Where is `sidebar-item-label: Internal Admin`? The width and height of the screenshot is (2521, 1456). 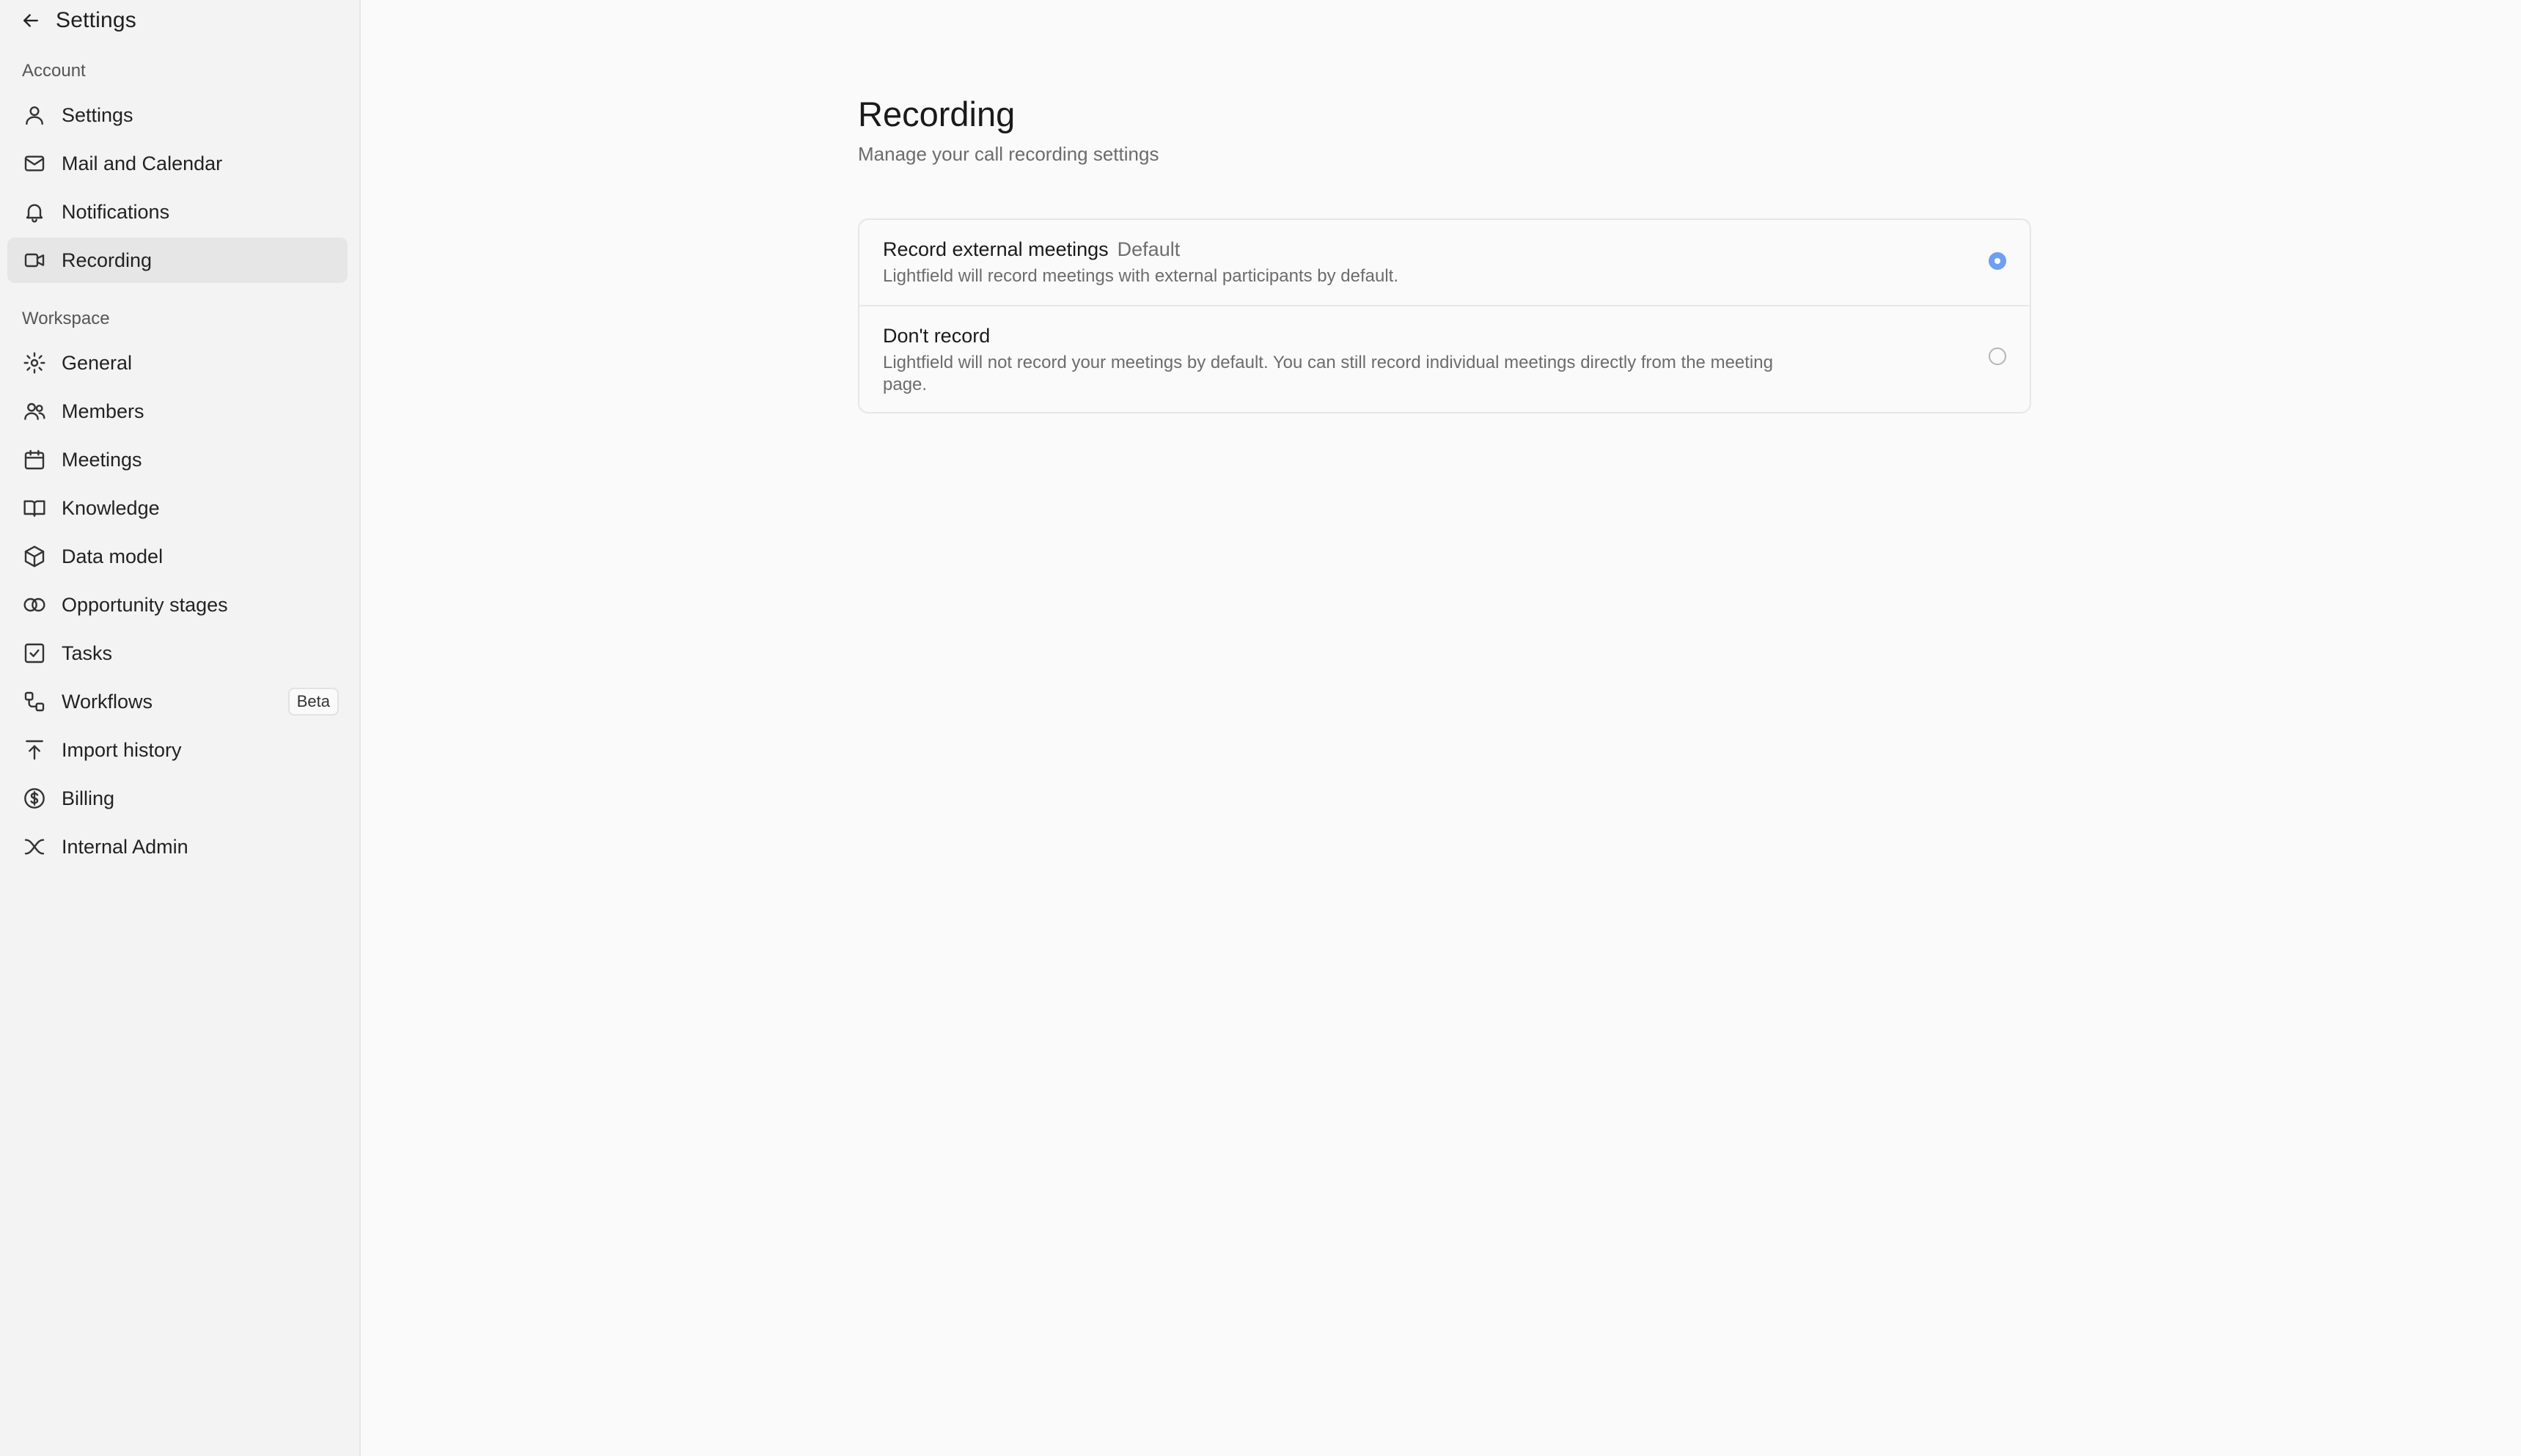
sidebar-item-label: Internal Admin is located at coordinates (125, 846).